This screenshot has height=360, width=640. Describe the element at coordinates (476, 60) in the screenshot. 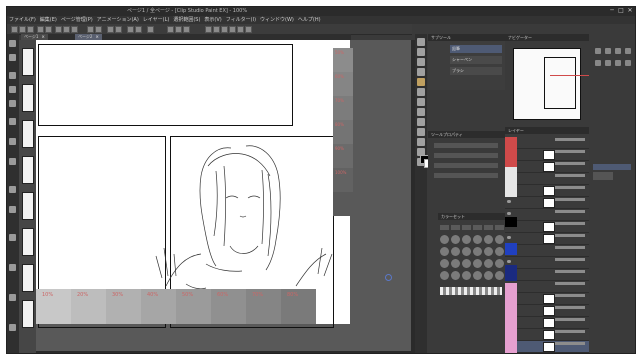

I see `subtool-item: シャーペン` at that location.